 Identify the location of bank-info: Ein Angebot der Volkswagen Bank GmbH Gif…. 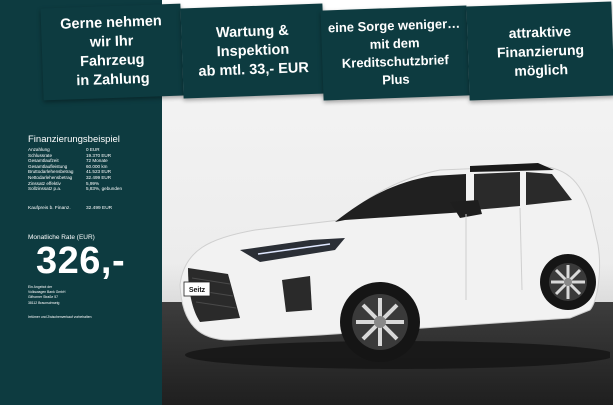
(47, 295).